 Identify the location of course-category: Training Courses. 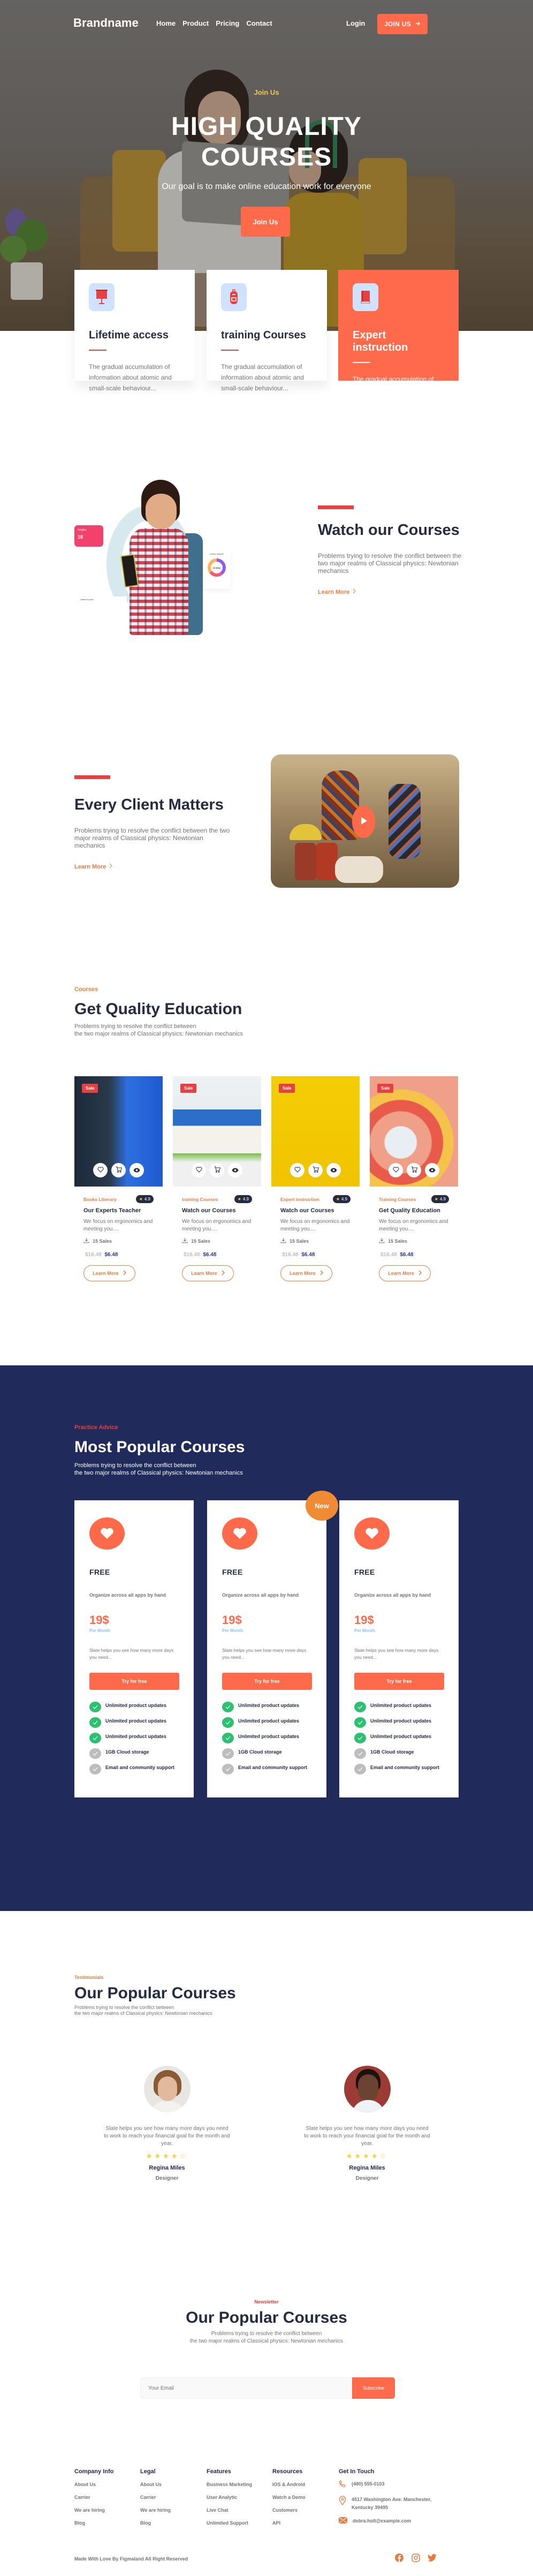
(398, 1199).